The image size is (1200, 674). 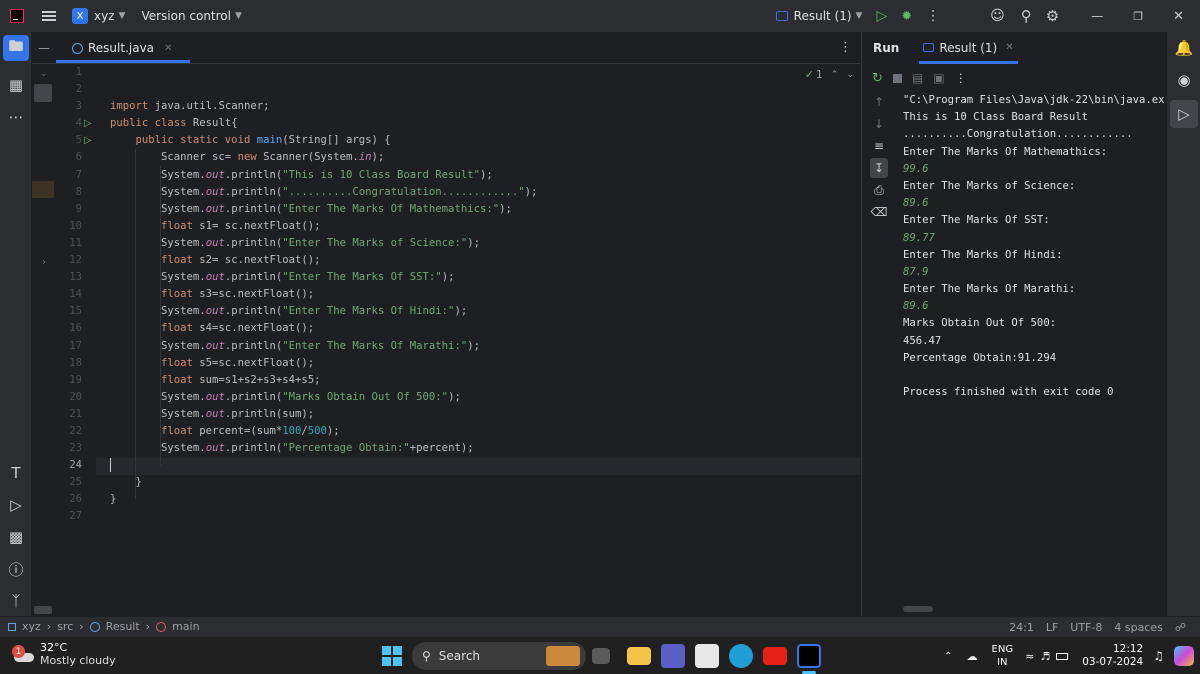 I want to click on line-number: 25, so click(x=76, y=482).